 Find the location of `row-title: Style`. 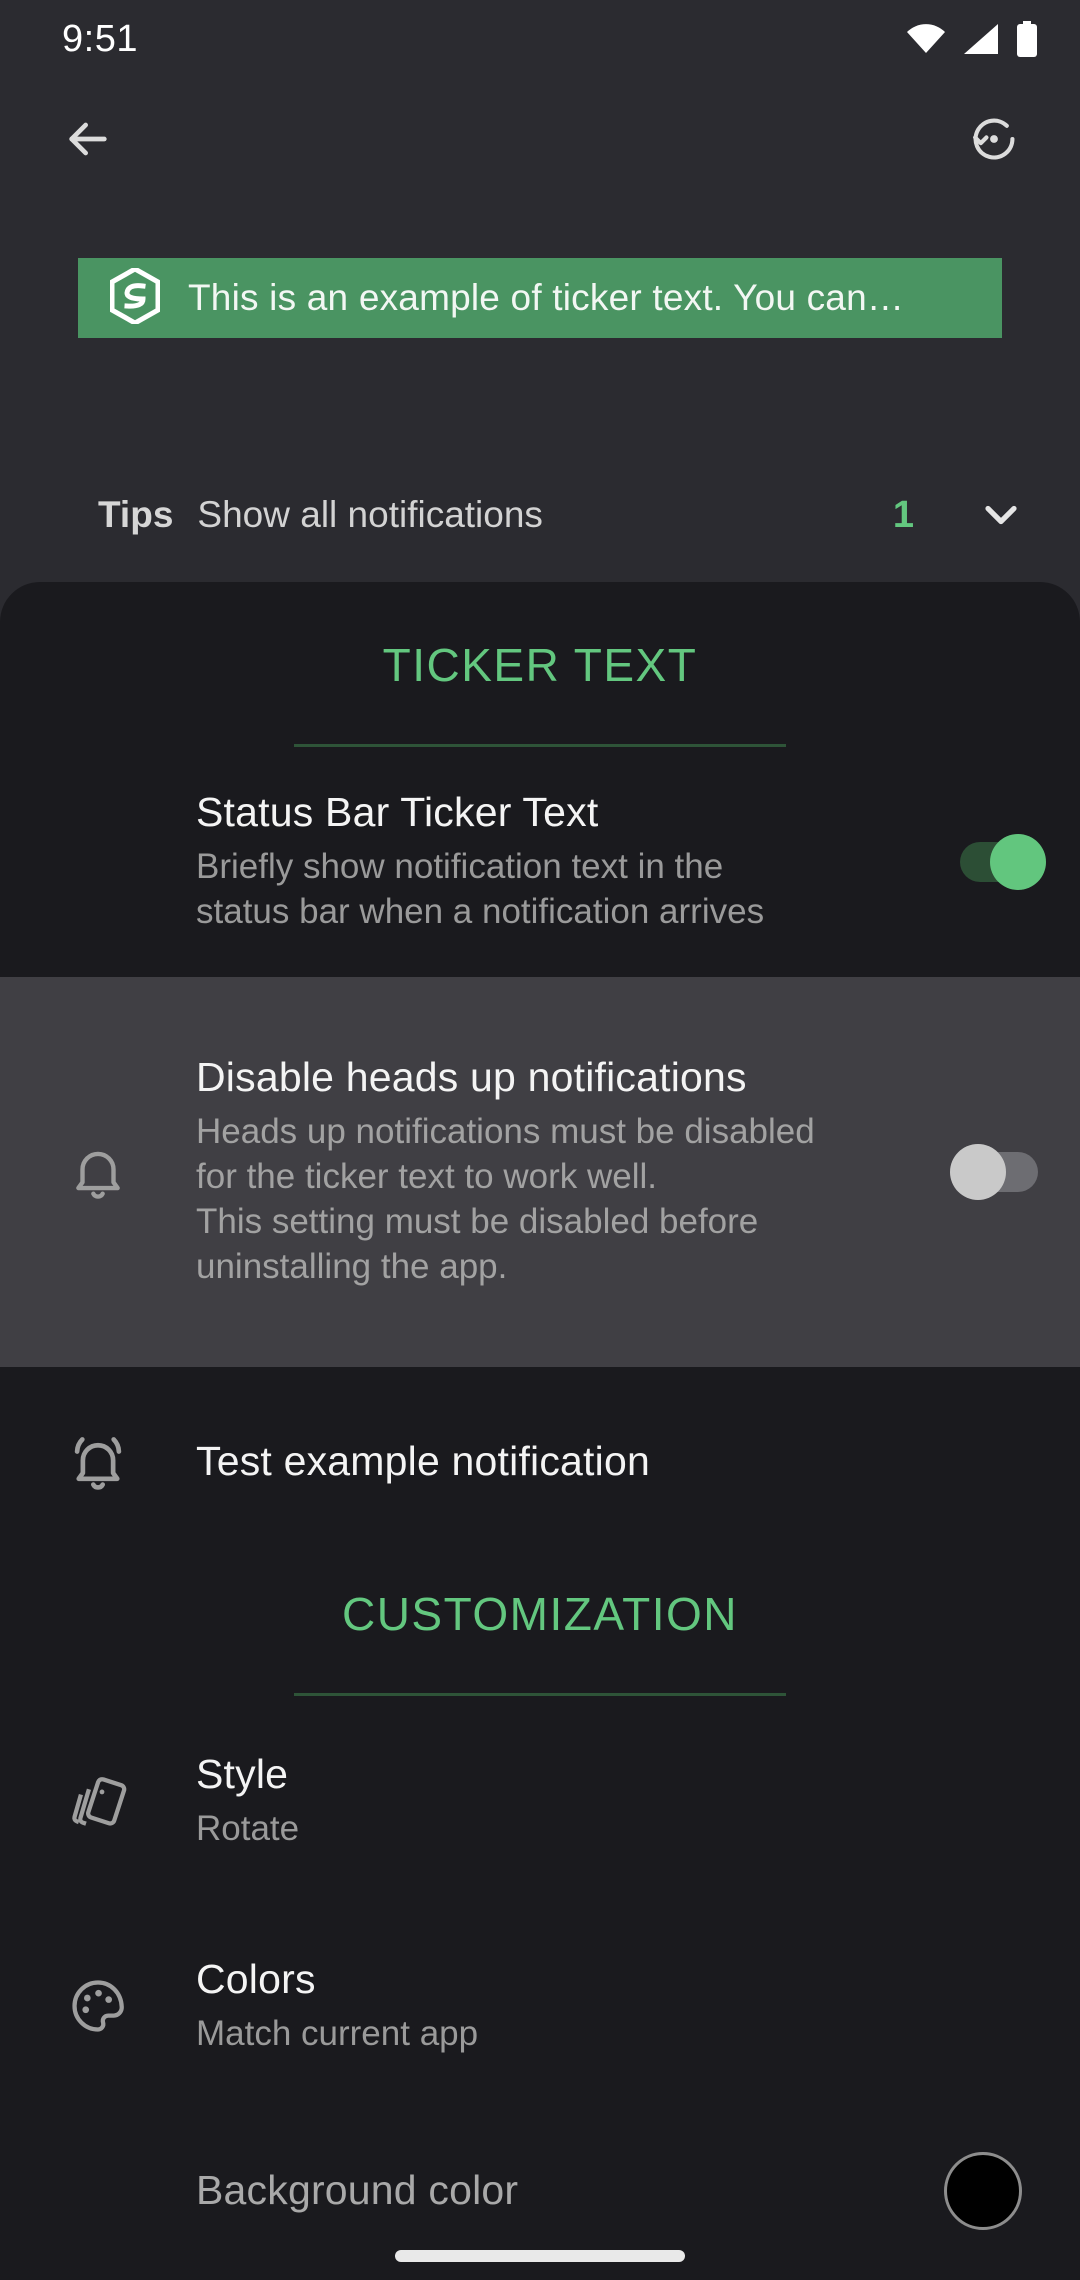

row-title: Style is located at coordinates (242, 1773).